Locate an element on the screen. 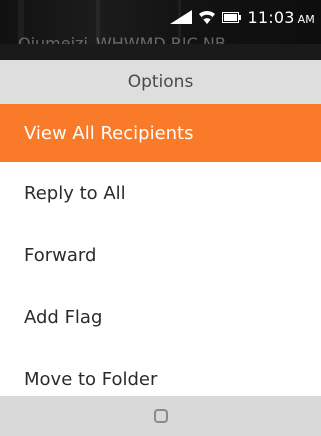 The image size is (321, 436). wifi-icon is located at coordinates (207, 17).